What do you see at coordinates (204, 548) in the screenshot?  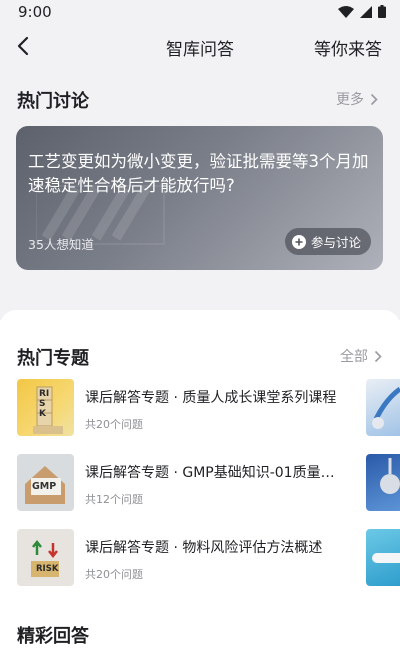 I see `topic-title: 课后解答专题 · 物料风险评估方法概述` at bounding box center [204, 548].